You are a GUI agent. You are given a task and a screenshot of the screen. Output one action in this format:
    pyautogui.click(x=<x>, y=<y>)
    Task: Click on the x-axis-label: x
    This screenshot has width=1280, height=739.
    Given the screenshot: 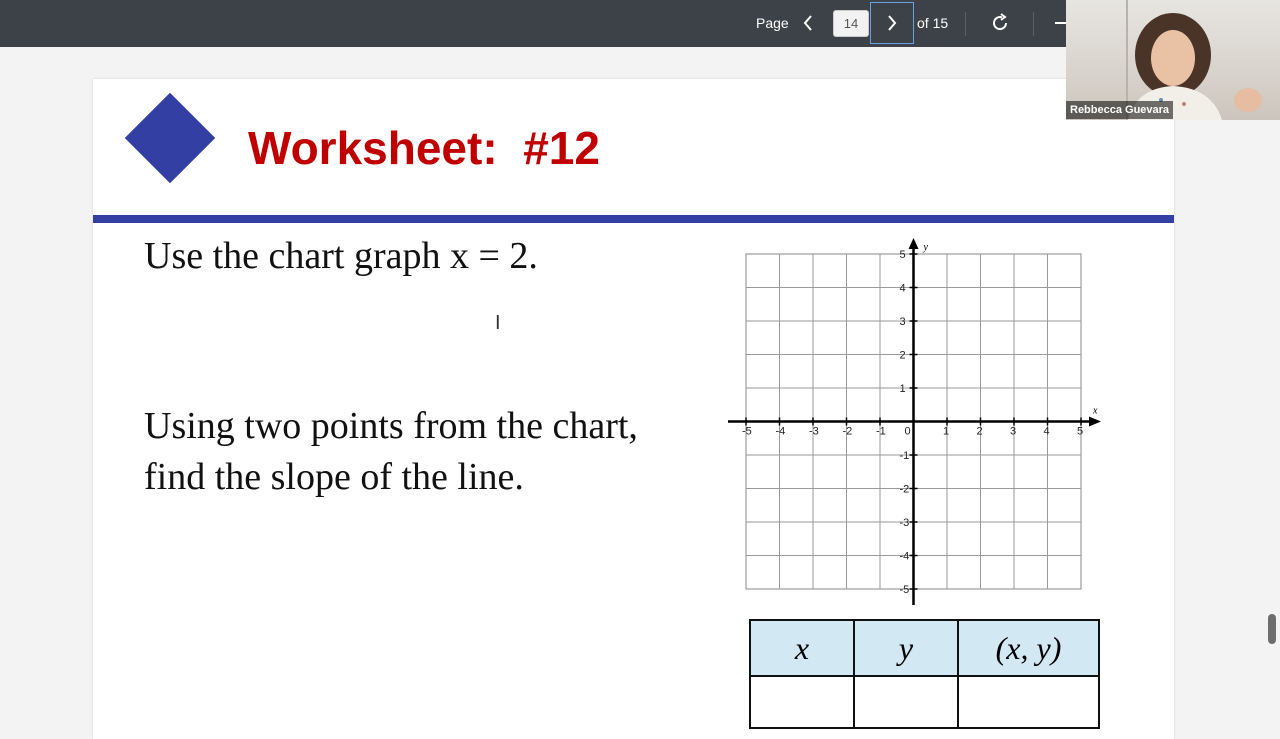 What is the action you would take?
    pyautogui.click(x=1095, y=411)
    